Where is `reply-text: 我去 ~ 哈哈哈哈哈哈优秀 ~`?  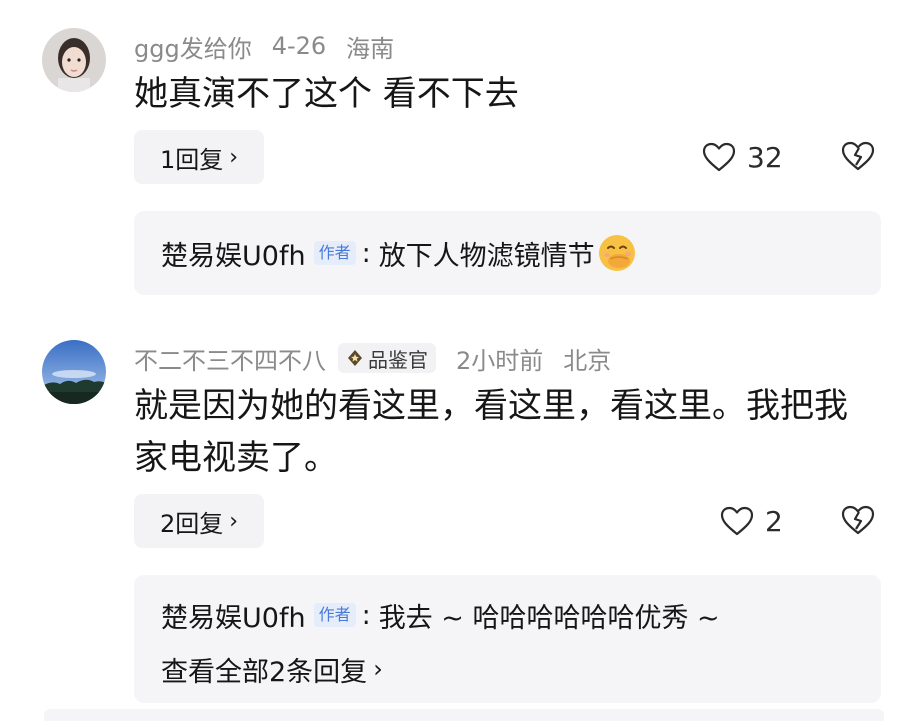 reply-text: 我去 ~ 哈哈哈哈哈哈优秀 ~ is located at coordinates (549, 618).